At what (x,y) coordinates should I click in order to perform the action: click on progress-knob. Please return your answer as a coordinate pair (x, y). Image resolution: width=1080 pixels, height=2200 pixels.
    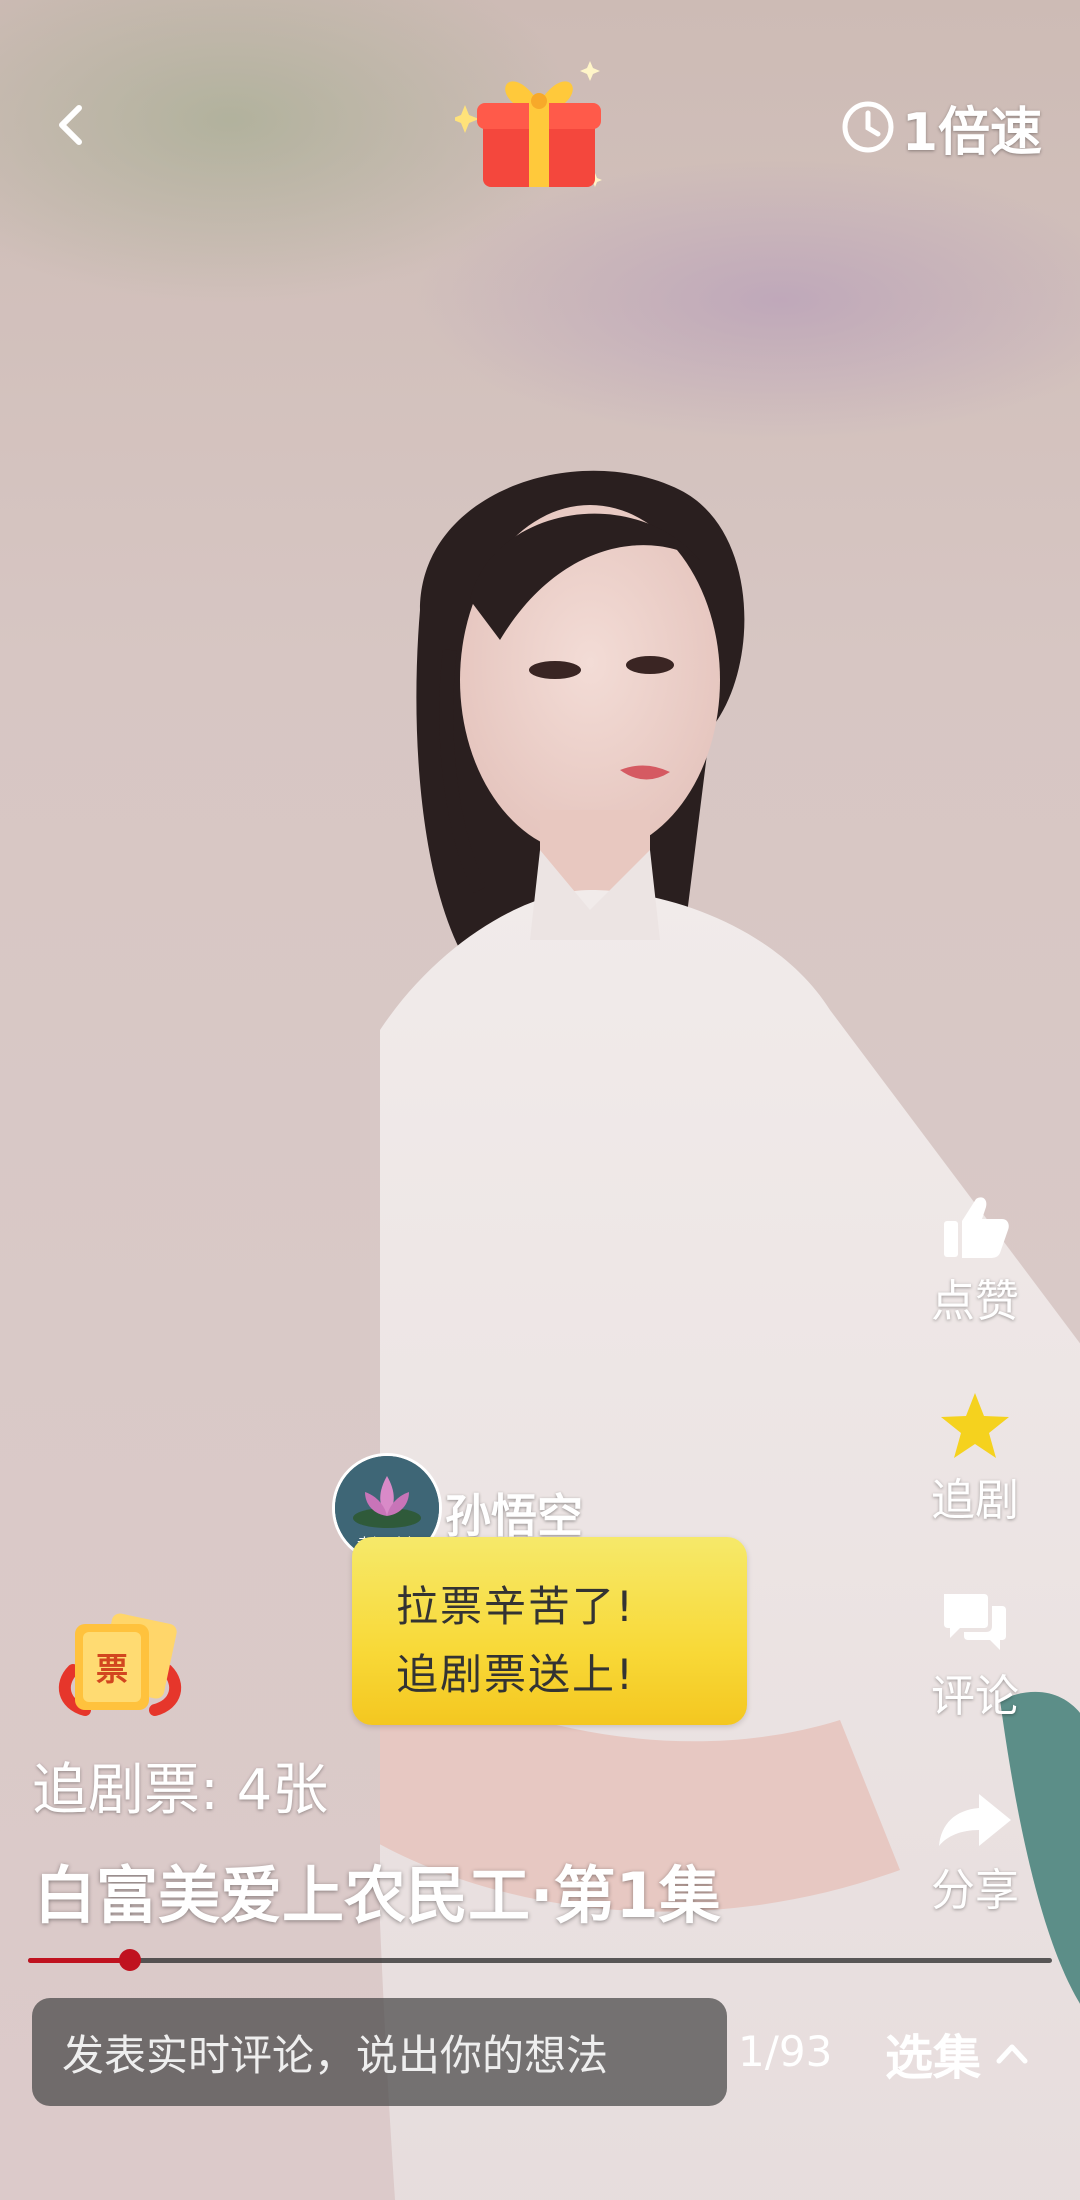
    Looking at the image, I should click on (130, 1960).